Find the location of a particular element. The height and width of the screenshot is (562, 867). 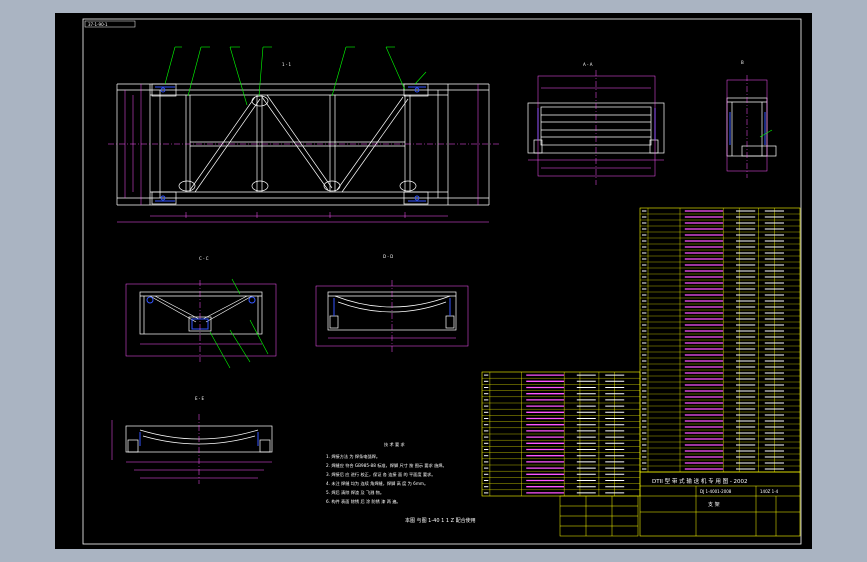

note-2: 2. 焊缝应 符合 GB985-88 标准，焊脚 尺寸 按 图示 要求 施焊。 is located at coordinates (386, 465).